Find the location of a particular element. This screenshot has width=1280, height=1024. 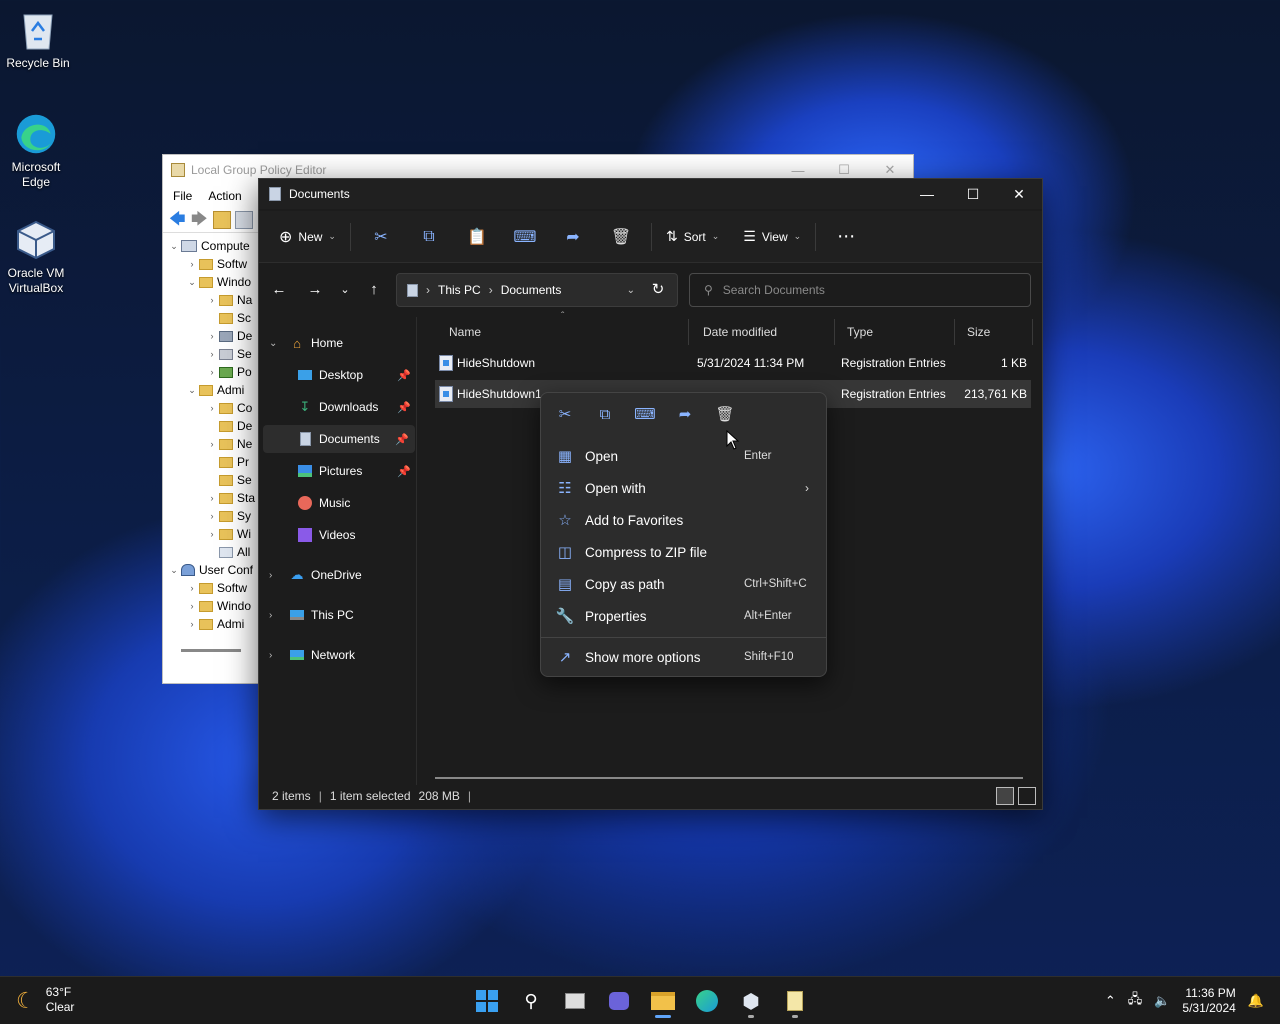

desktop-icon-virtualbox: Oracle VM VirtualBox is located at coordinates (37, 257).